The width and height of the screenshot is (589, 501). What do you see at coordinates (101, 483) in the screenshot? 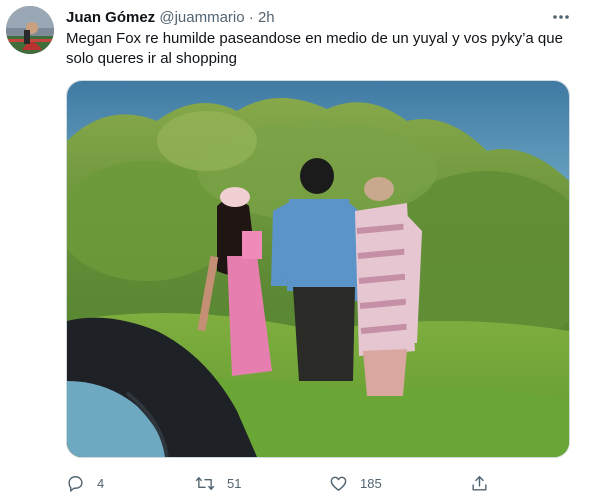
I see `reply-count: 4` at bounding box center [101, 483].